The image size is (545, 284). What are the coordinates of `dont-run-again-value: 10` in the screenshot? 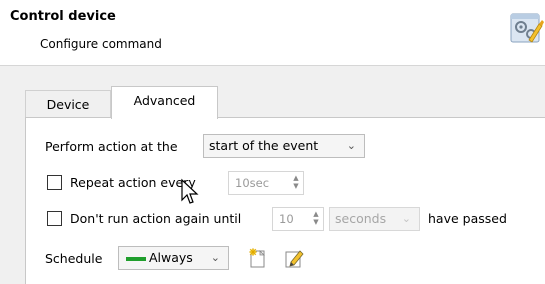 It's located at (286, 219).